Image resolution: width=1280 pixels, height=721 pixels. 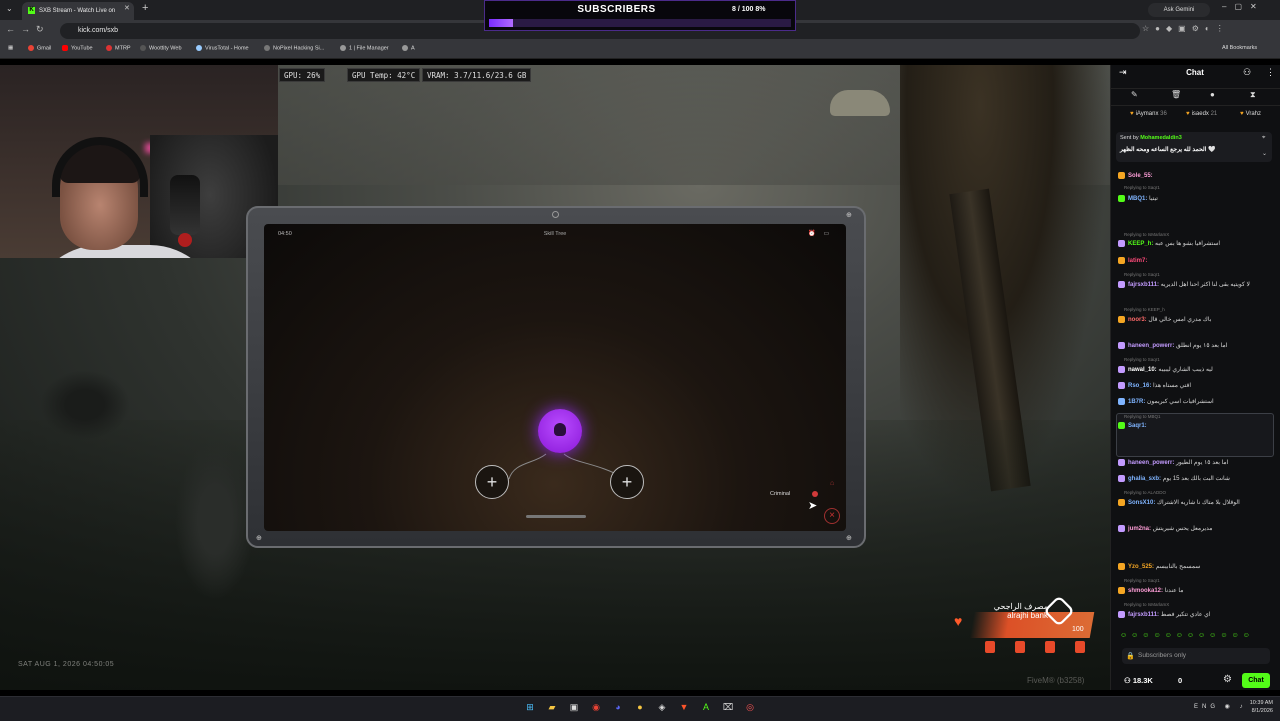 What do you see at coordinates (574, 707) in the screenshot?
I see `app-icon: ▣` at bounding box center [574, 707].